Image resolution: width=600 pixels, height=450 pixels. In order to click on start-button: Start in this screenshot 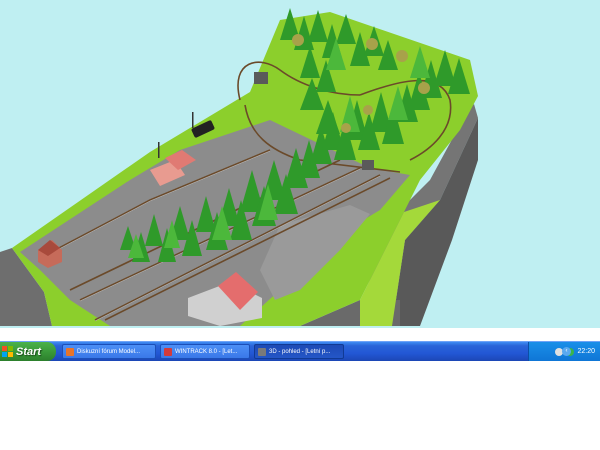, I will do `click(28, 351)`.